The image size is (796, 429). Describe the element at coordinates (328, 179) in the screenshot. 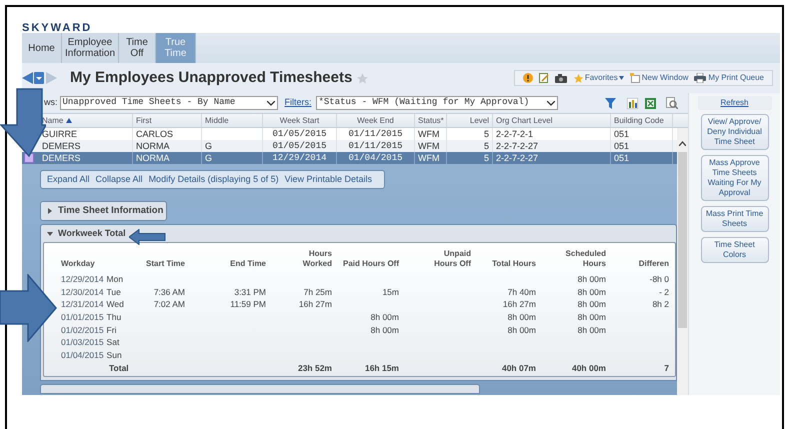

I see `detail-link: View Printable Details` at that location.